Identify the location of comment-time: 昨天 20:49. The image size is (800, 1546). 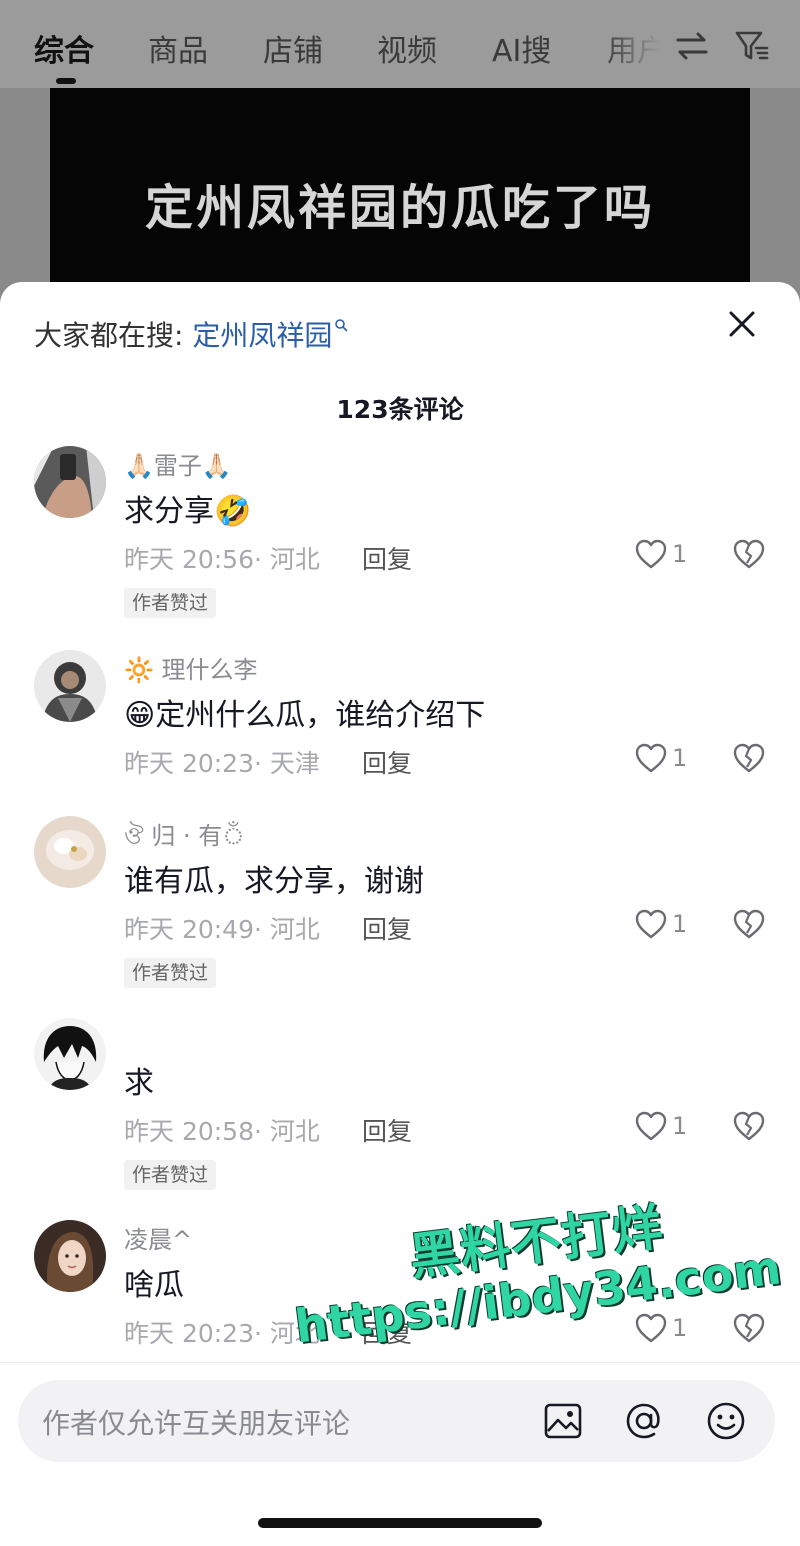
(189, 929).